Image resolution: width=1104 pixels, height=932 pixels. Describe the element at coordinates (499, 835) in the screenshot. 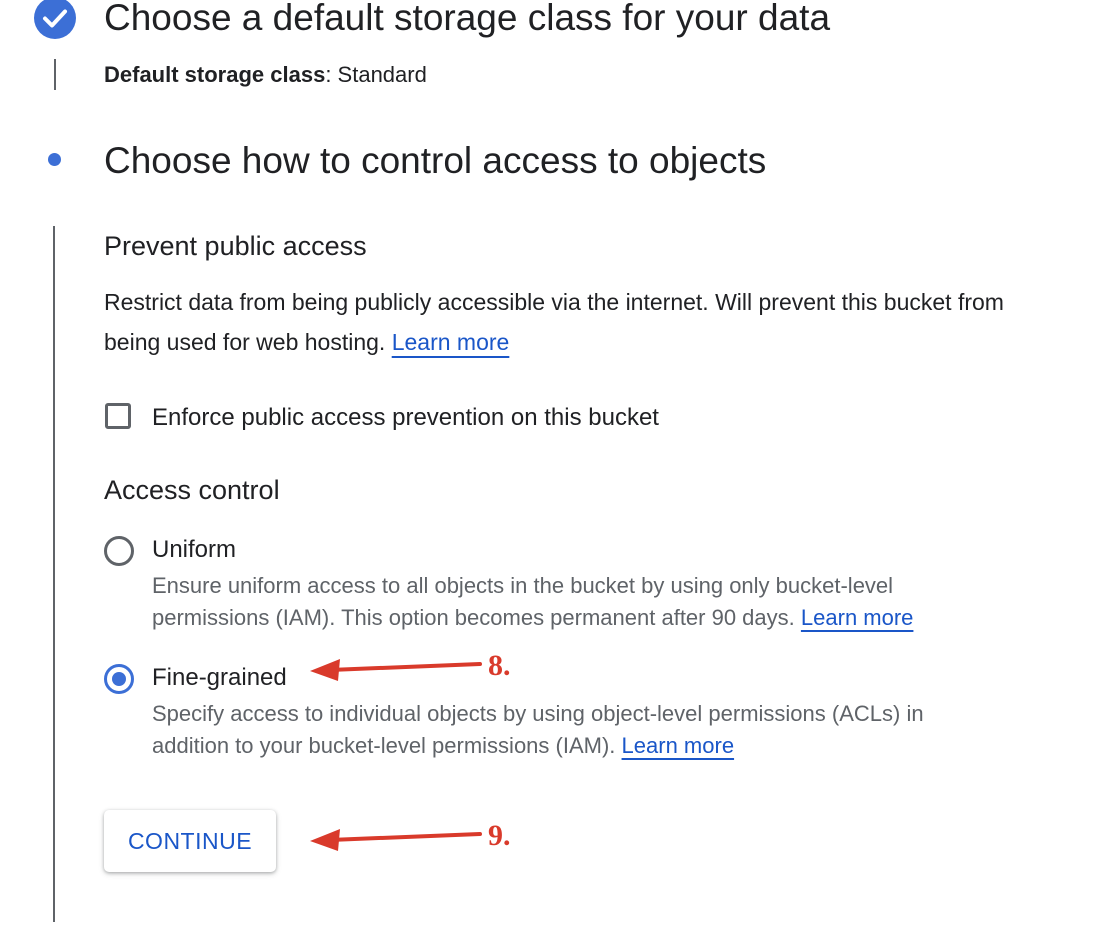

I see `annotation-label-9: 9.` at that location.